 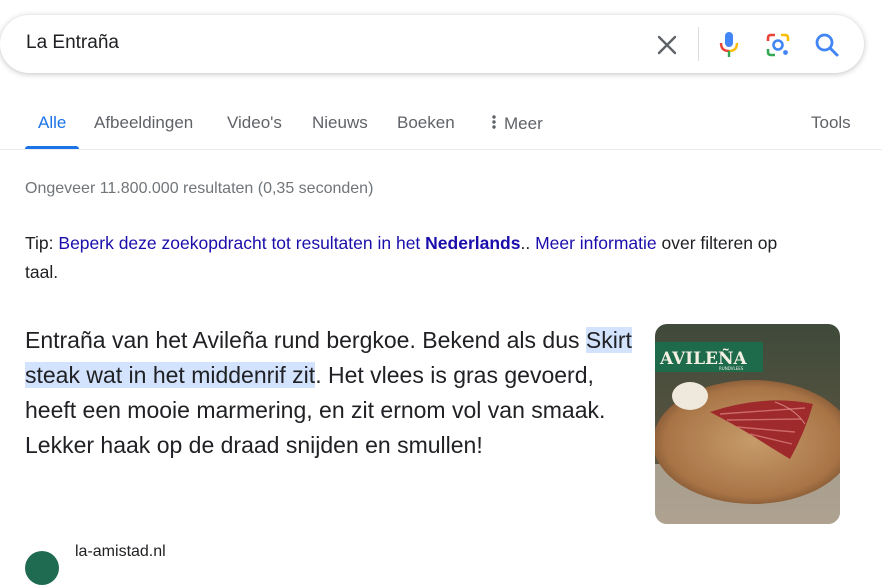 I want to click on source-name: la-amistad.nl, so click(x=120, y=552).